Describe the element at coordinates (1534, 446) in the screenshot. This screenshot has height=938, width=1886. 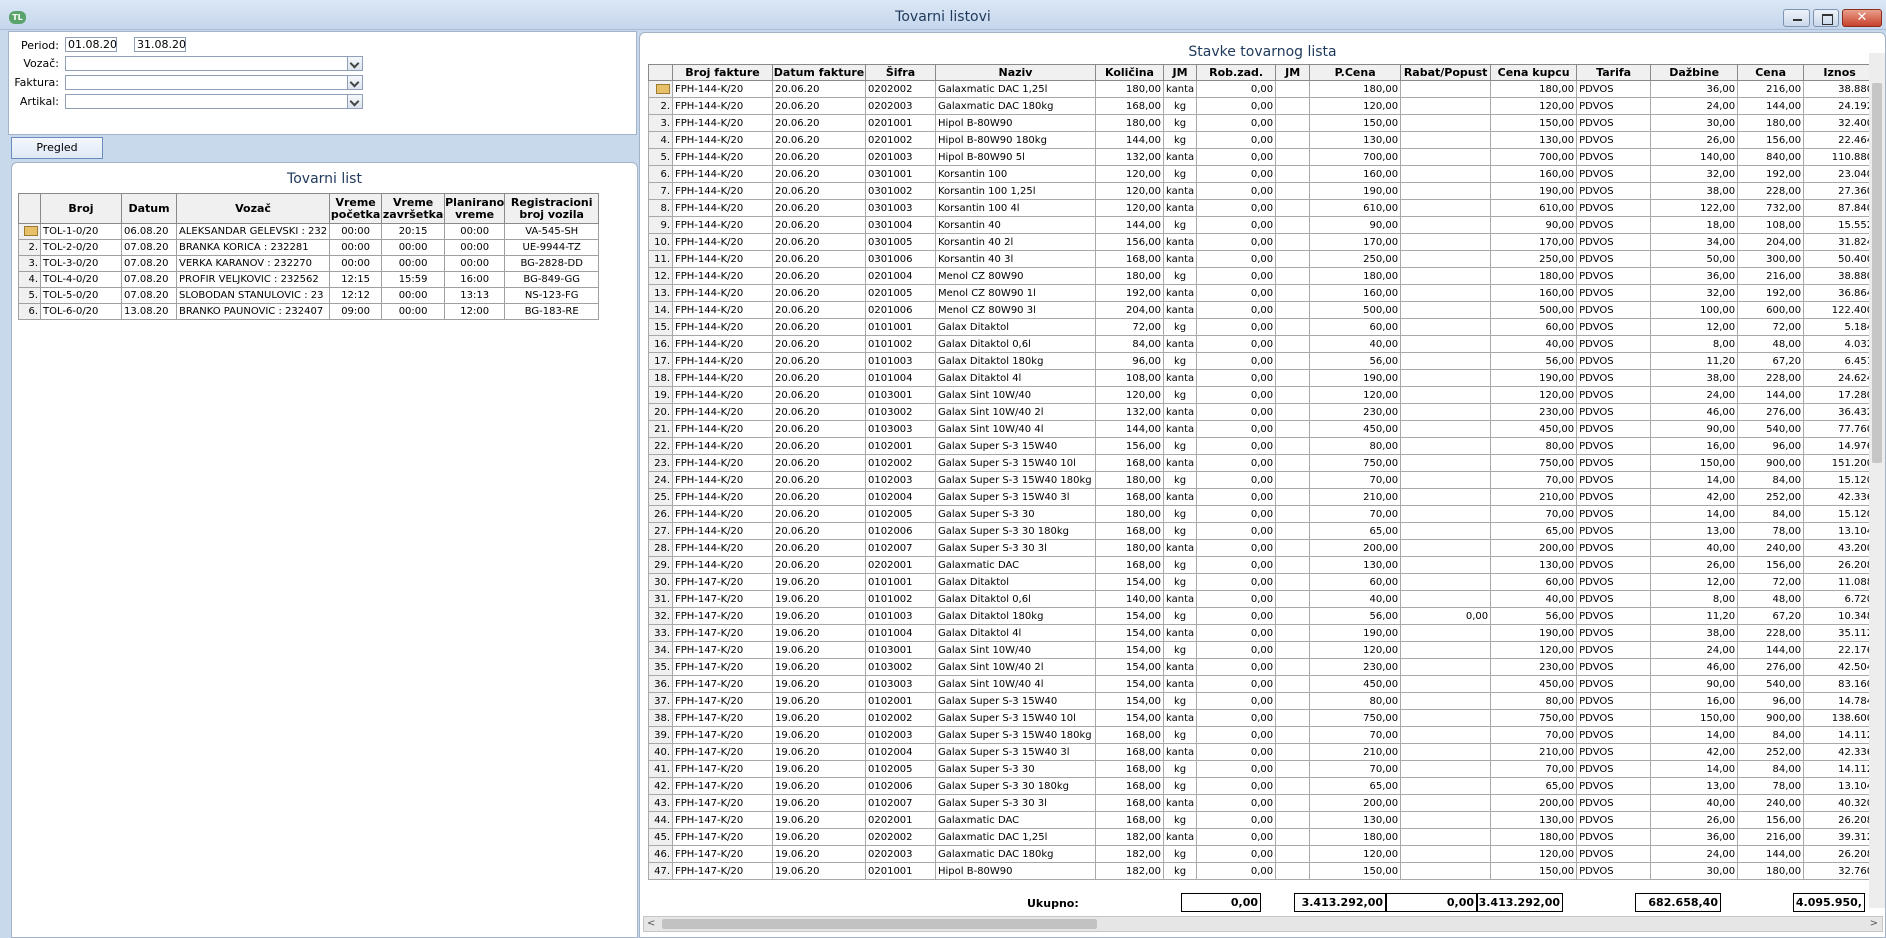
I see `table-cell: 80,00` at that location.